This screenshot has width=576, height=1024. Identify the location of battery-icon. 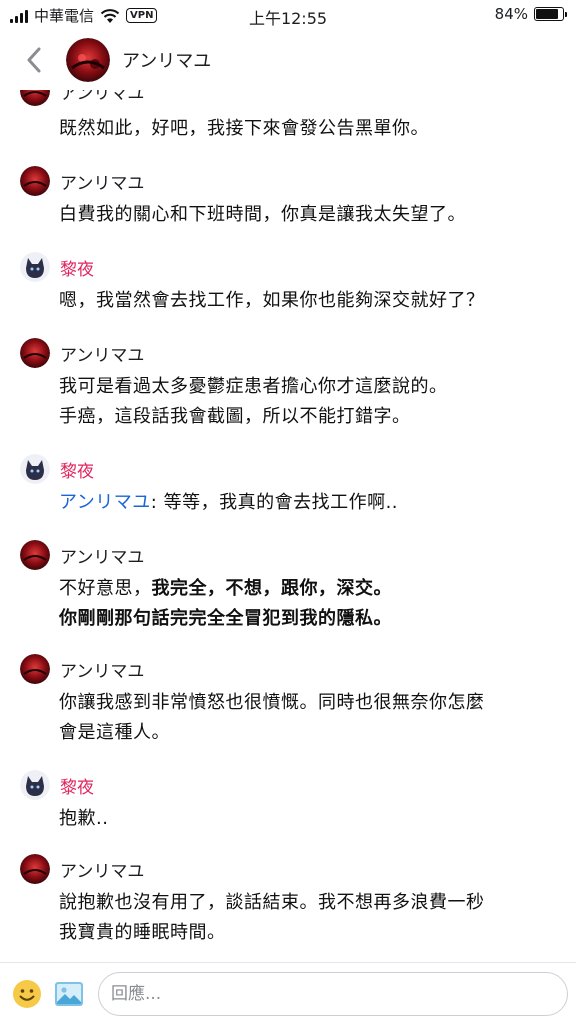
(550, 14).